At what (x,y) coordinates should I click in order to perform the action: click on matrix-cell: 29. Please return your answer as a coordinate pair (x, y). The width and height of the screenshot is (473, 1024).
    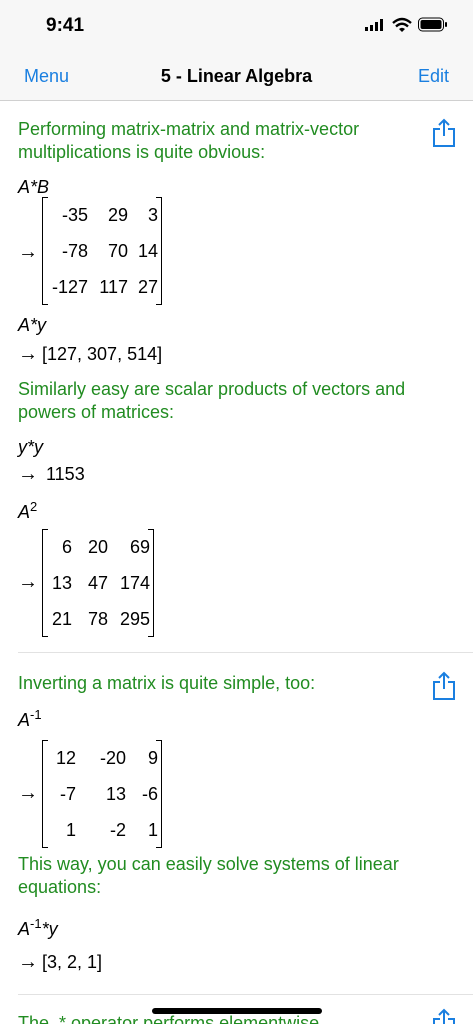
    Looking at the image, I should click on (117, 215).